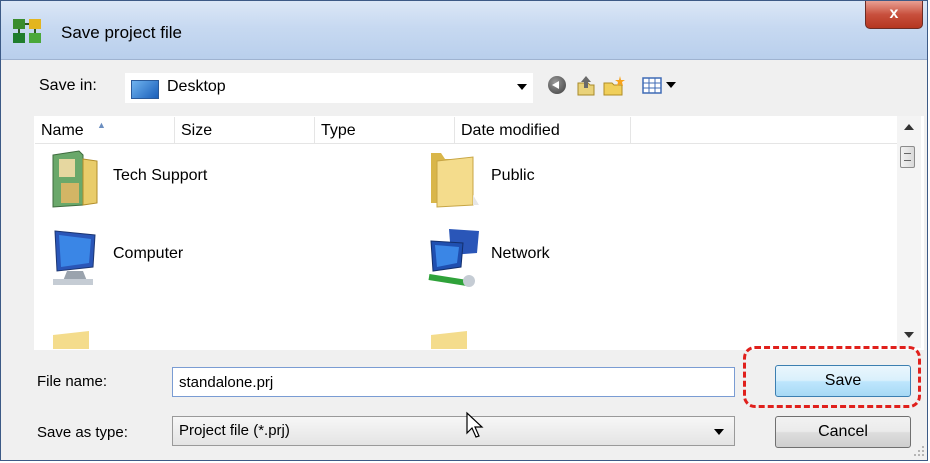 The width and height of the screenshot is (930, 463). I want to click on mouse-pointer-icon, so click(475, 424).